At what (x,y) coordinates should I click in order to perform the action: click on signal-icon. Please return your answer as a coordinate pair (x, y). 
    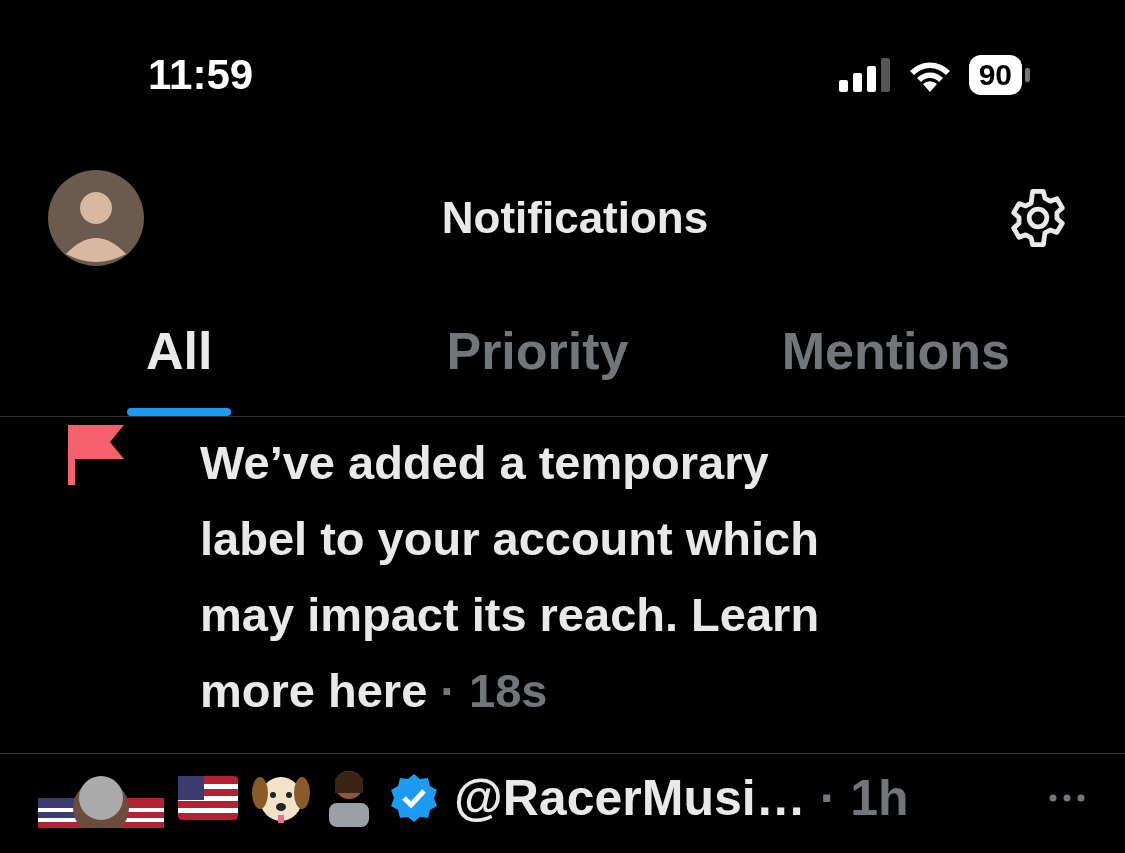
    Looking at the image, I should click on (864, 75).